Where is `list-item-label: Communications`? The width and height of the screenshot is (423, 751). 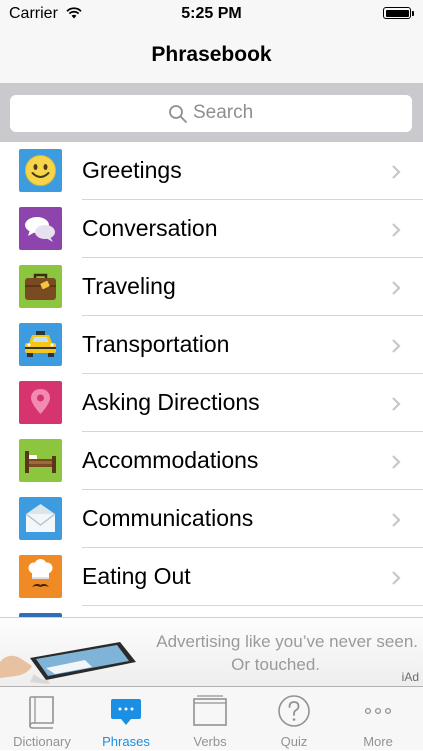
list-item-label: Communications is located at coordinates (168, 518).